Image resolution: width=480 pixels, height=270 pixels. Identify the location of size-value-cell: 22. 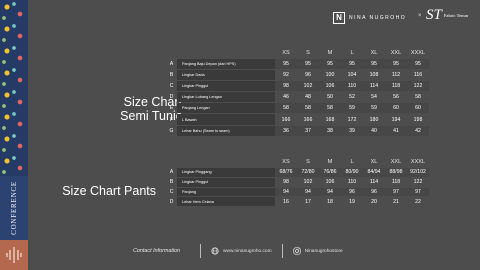
(418, 201).